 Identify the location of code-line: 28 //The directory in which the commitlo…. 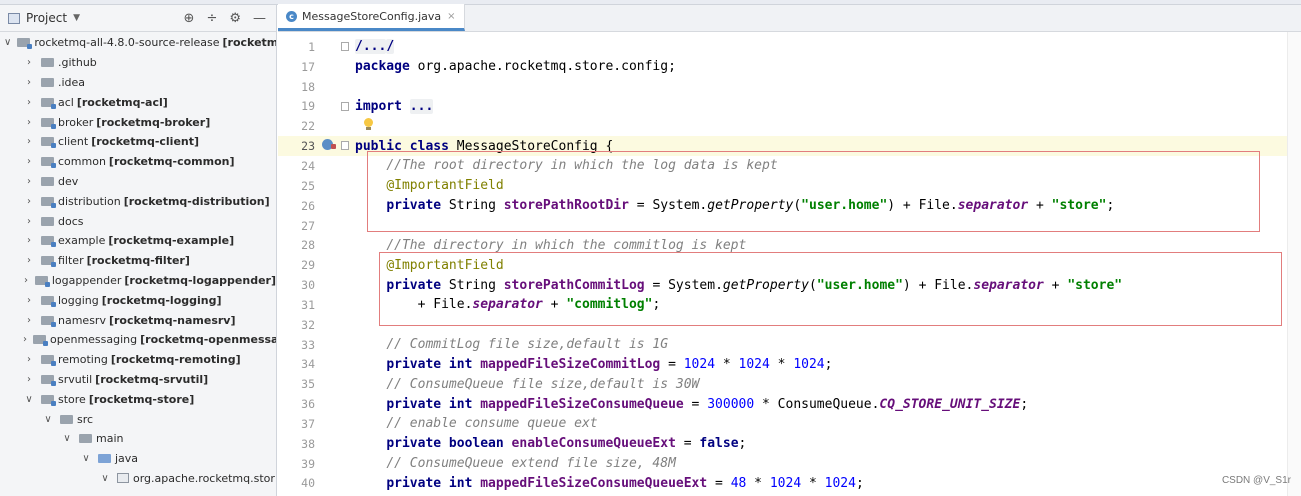
(782, 245).